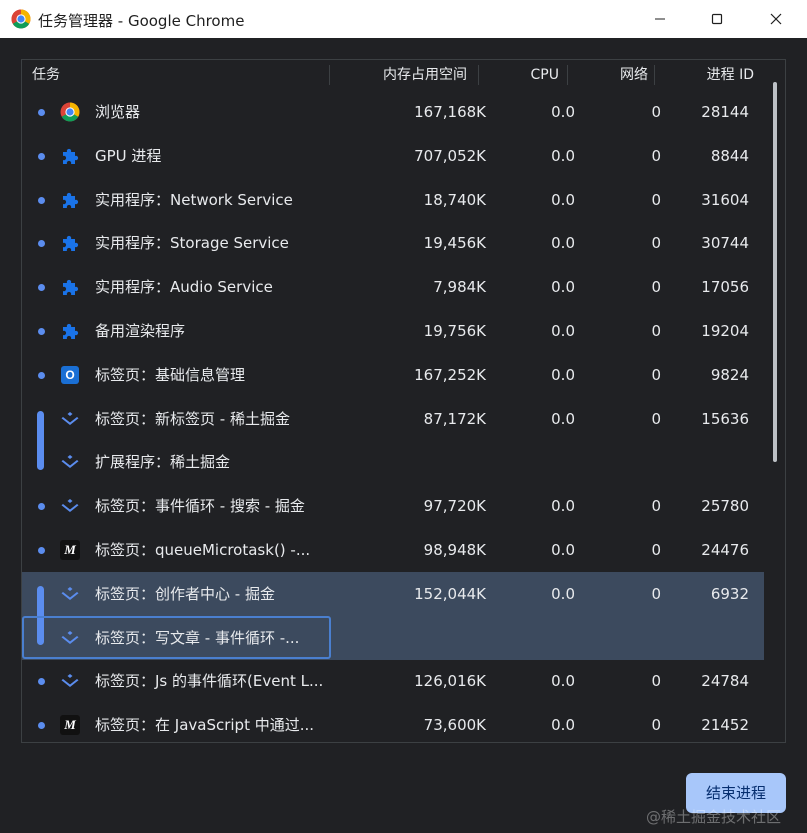 This screenshot has height=833, width=807. What do you see at coordinates (70, 725) in the screenshot?
I see `m-logo-icon: M` at bounding box center [70, 725].